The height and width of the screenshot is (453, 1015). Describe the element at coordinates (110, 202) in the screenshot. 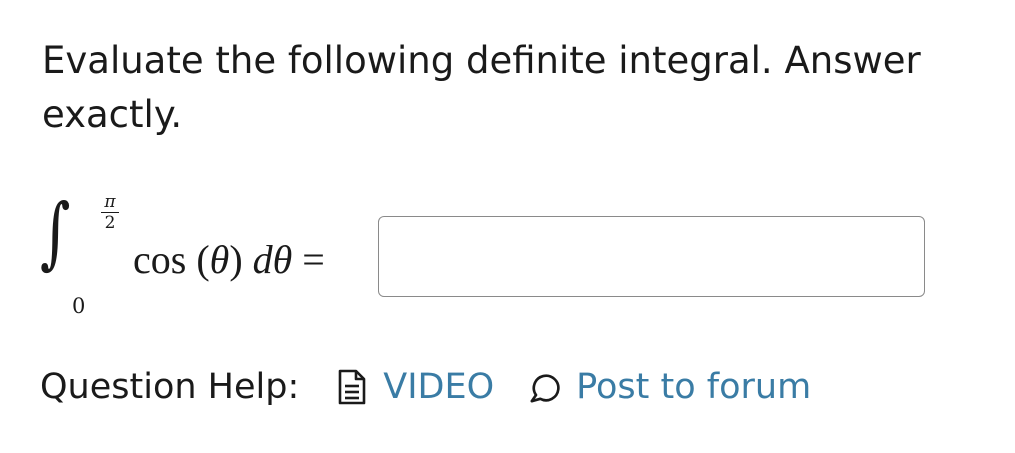

I see `upper-limit-numerator: π` at that location.